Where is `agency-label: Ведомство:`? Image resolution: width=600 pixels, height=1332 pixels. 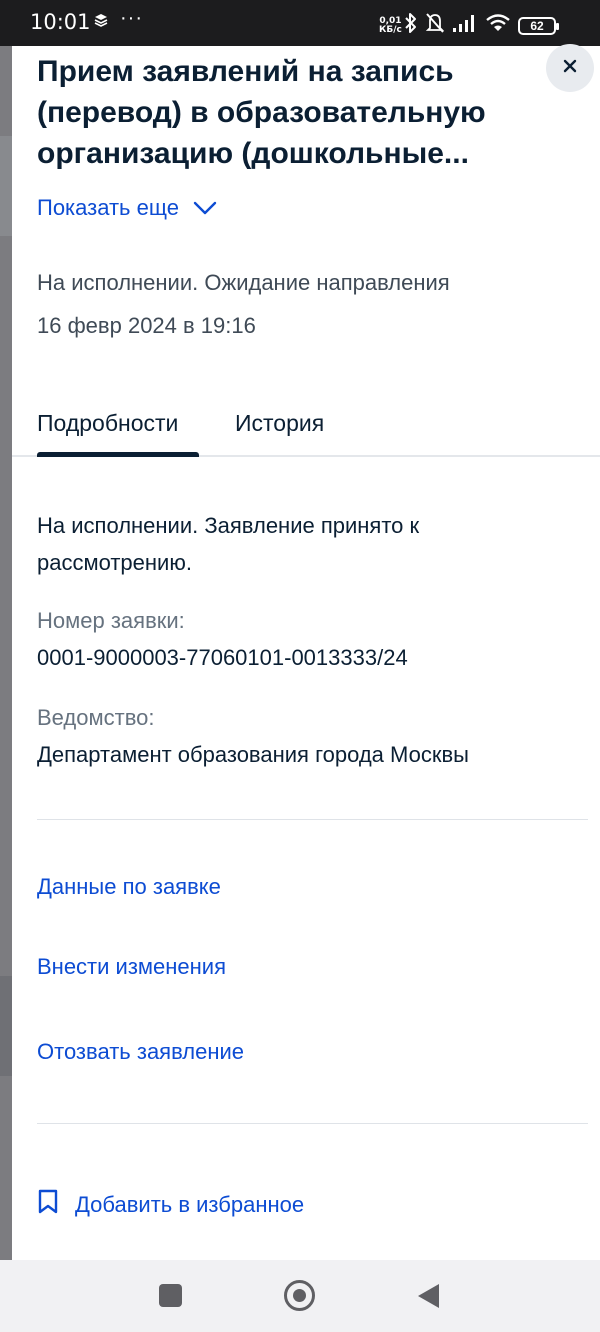 agency-label: Ведомство: is located at coordinates (96, 717).